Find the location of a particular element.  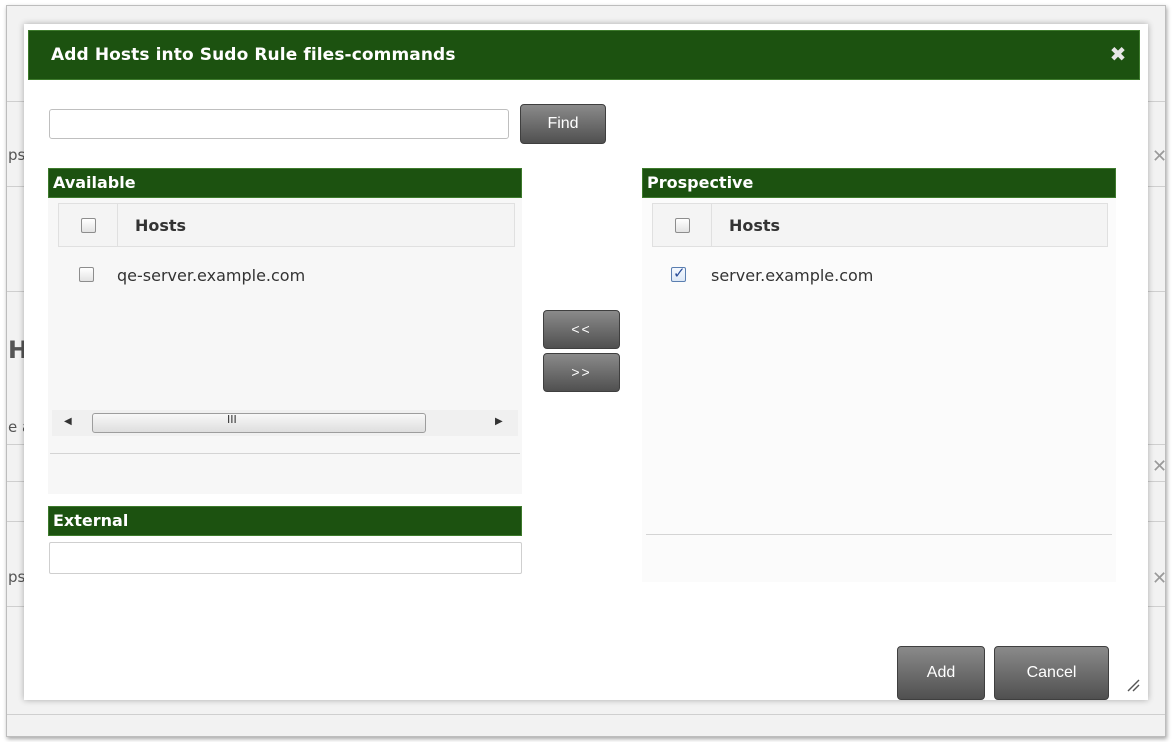

scrollbar-grip-icon: III is located at coordinates (232, 419).